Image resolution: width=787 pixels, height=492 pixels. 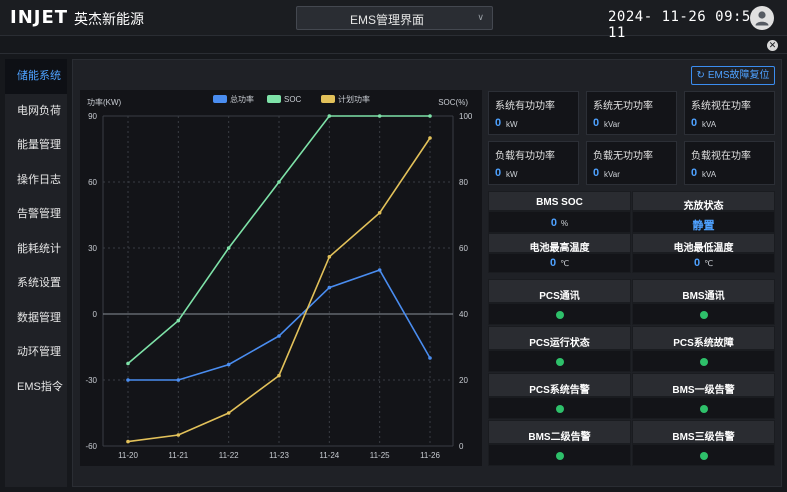 I want to click on charge-state-label: 充放状态, so click(x=703, y=206).